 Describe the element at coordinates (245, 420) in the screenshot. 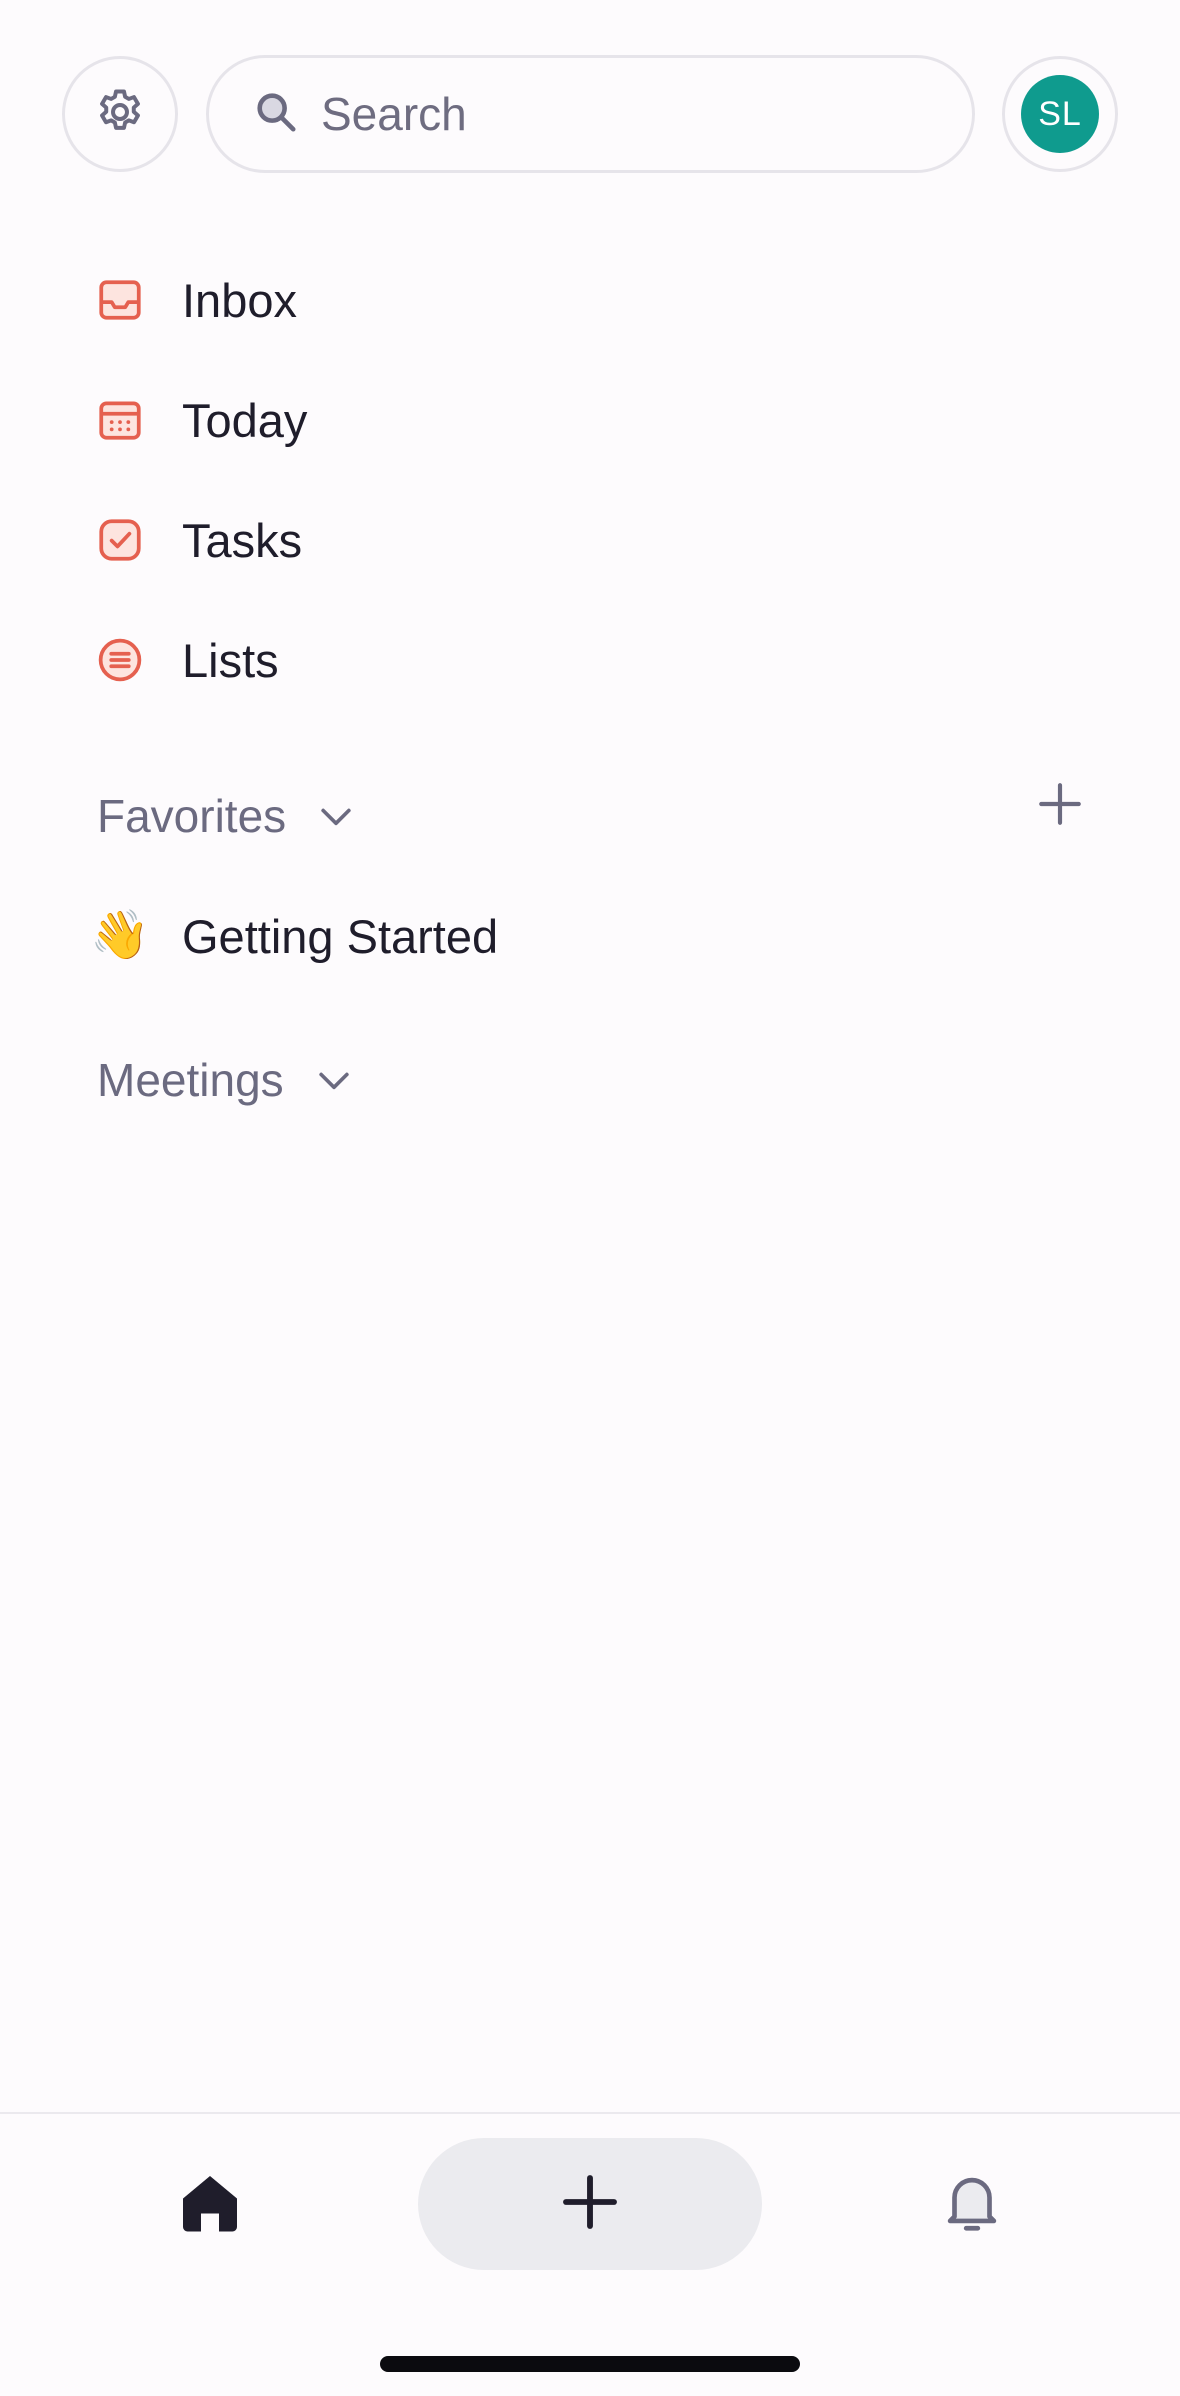

I see `nav-item-label: Today` at that location.